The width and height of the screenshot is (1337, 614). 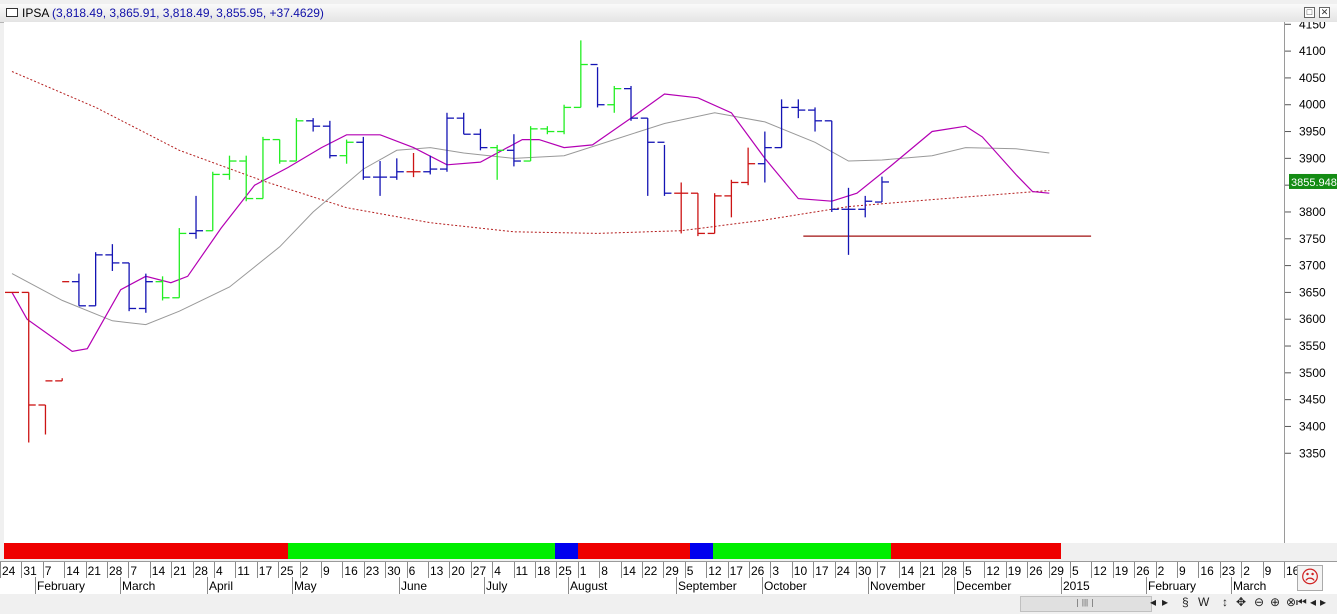 I want to click on status-bar: ||| ◂ ▸ § W ↕ ✥ ⊖ ⊕ ⊗ ⏮ ◂ ▸, so click(x=668, y=604).